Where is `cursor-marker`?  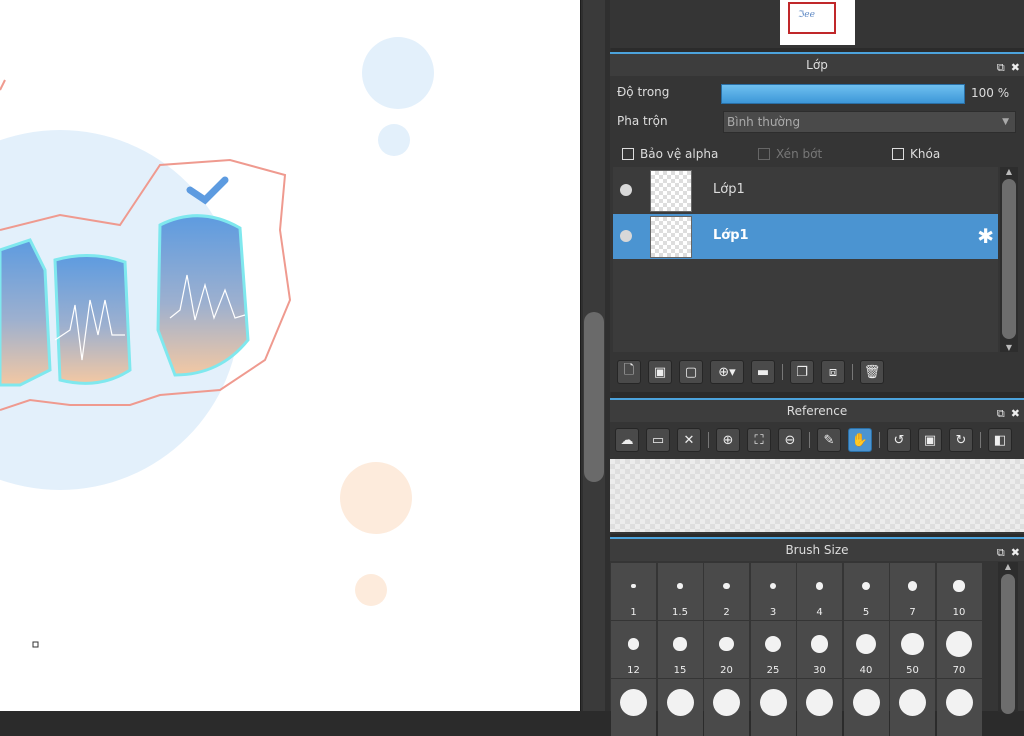
cursor-marker is located at coordinates (35, 644).